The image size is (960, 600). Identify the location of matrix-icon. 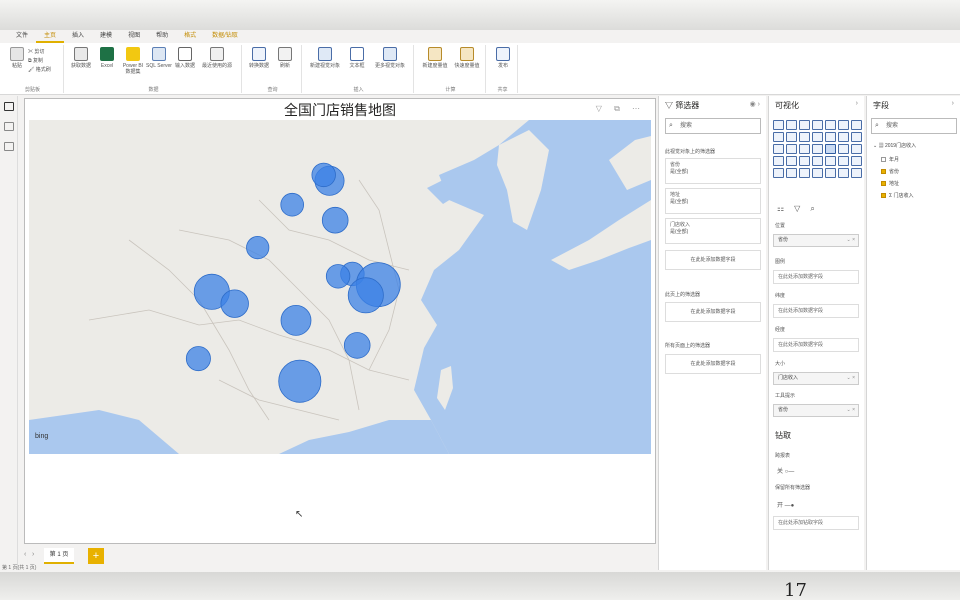
(856, 161).